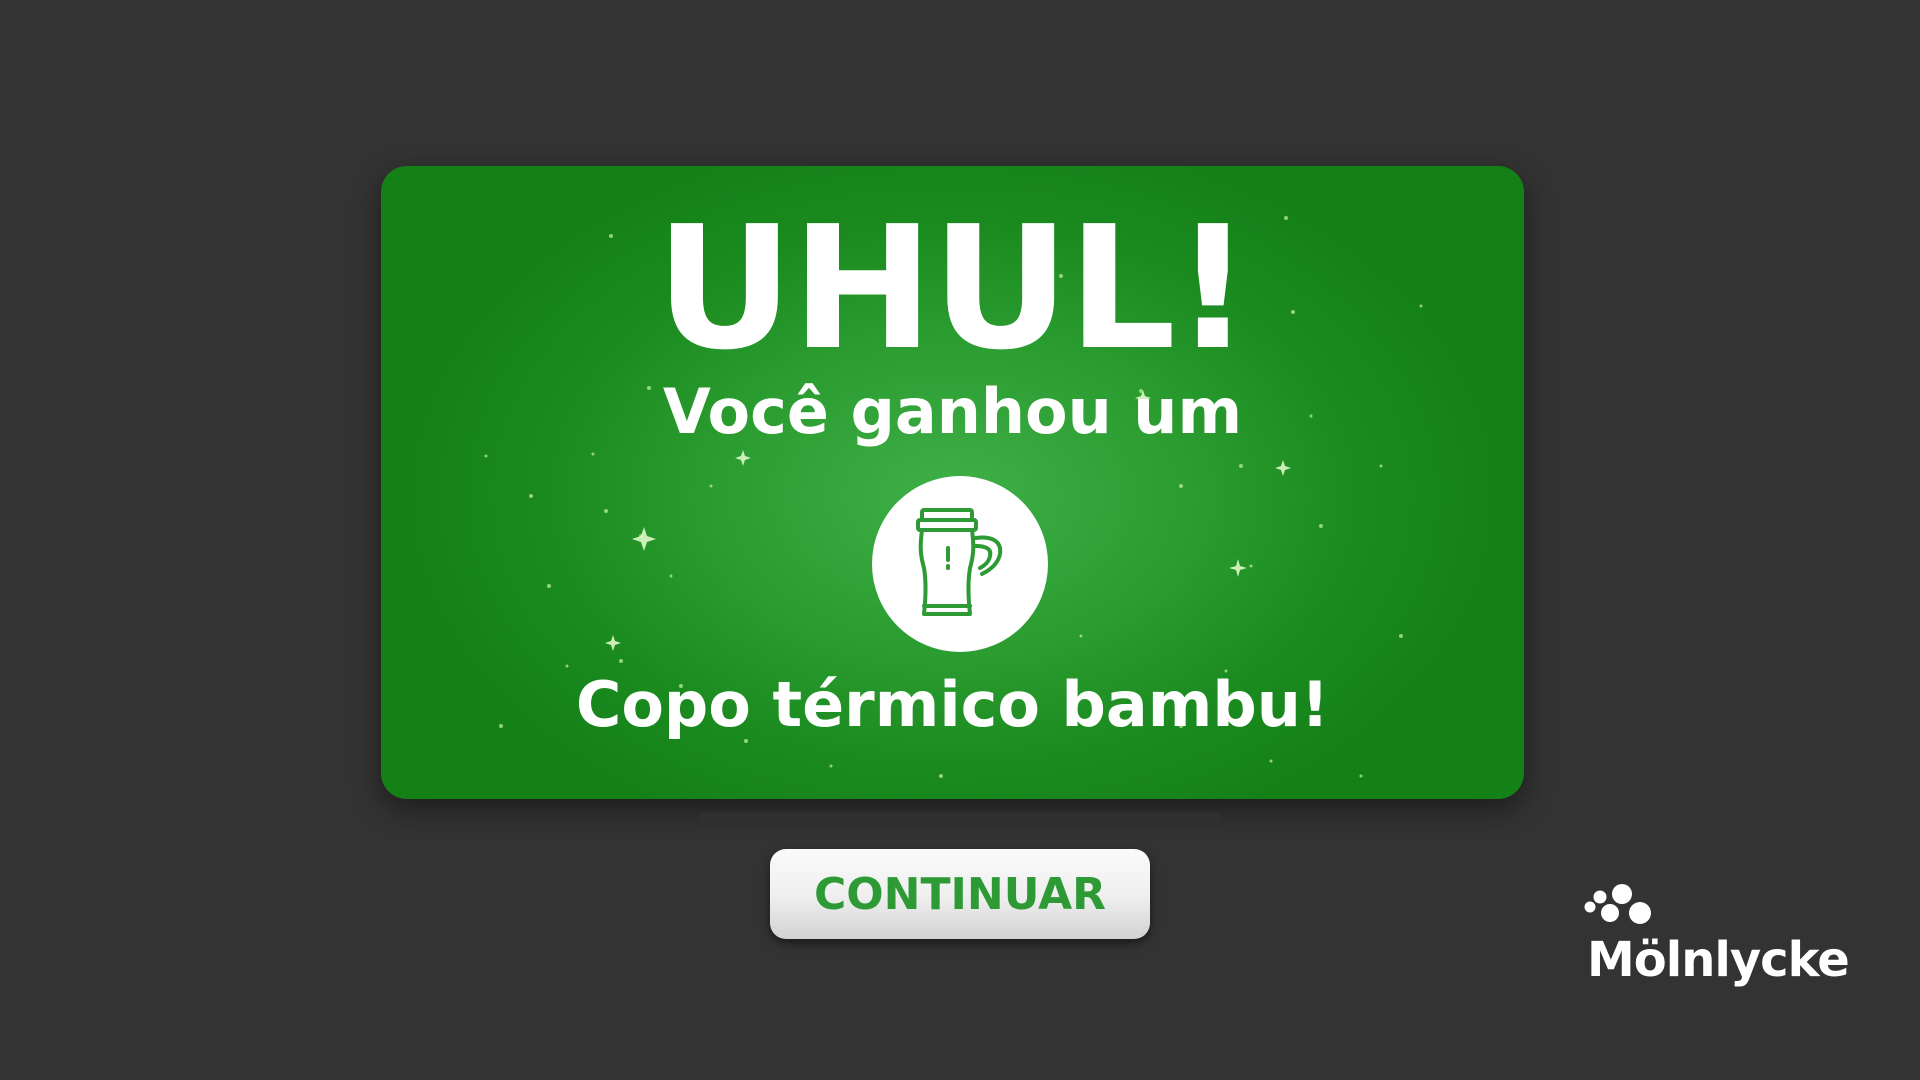 The width and height of the screenshot is (1920, 1080). I want to click on prize-icon-badge, so click(960, 564).